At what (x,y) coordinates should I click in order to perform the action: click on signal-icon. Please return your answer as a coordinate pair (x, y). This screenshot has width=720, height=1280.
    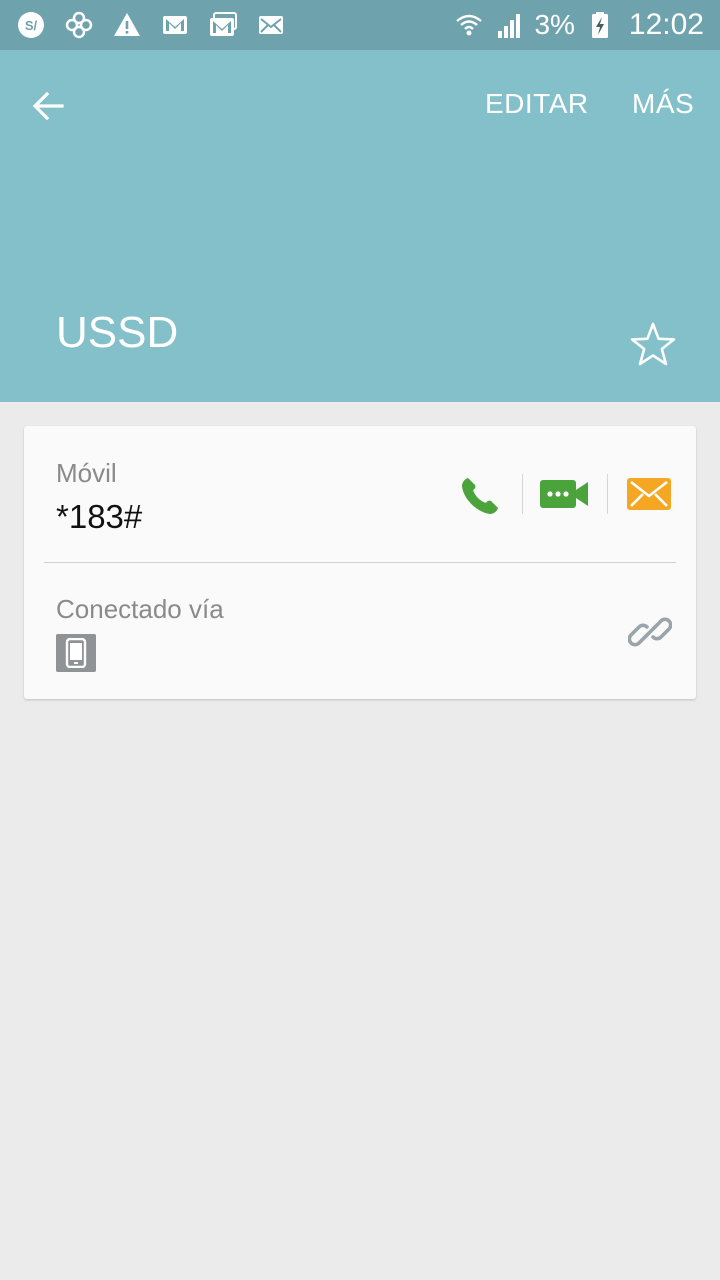
    Looking at the image, I should click on (509, 25).